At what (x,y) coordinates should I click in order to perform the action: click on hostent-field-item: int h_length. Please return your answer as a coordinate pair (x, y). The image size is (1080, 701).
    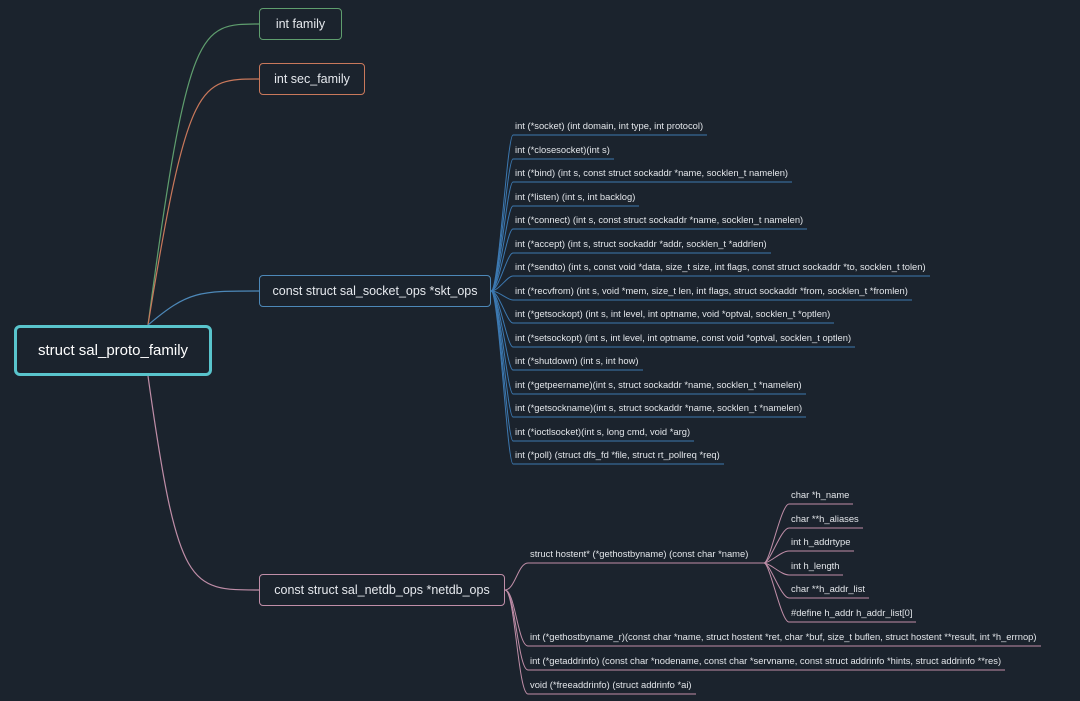
    Looking at the image, I should click on (814, 567).